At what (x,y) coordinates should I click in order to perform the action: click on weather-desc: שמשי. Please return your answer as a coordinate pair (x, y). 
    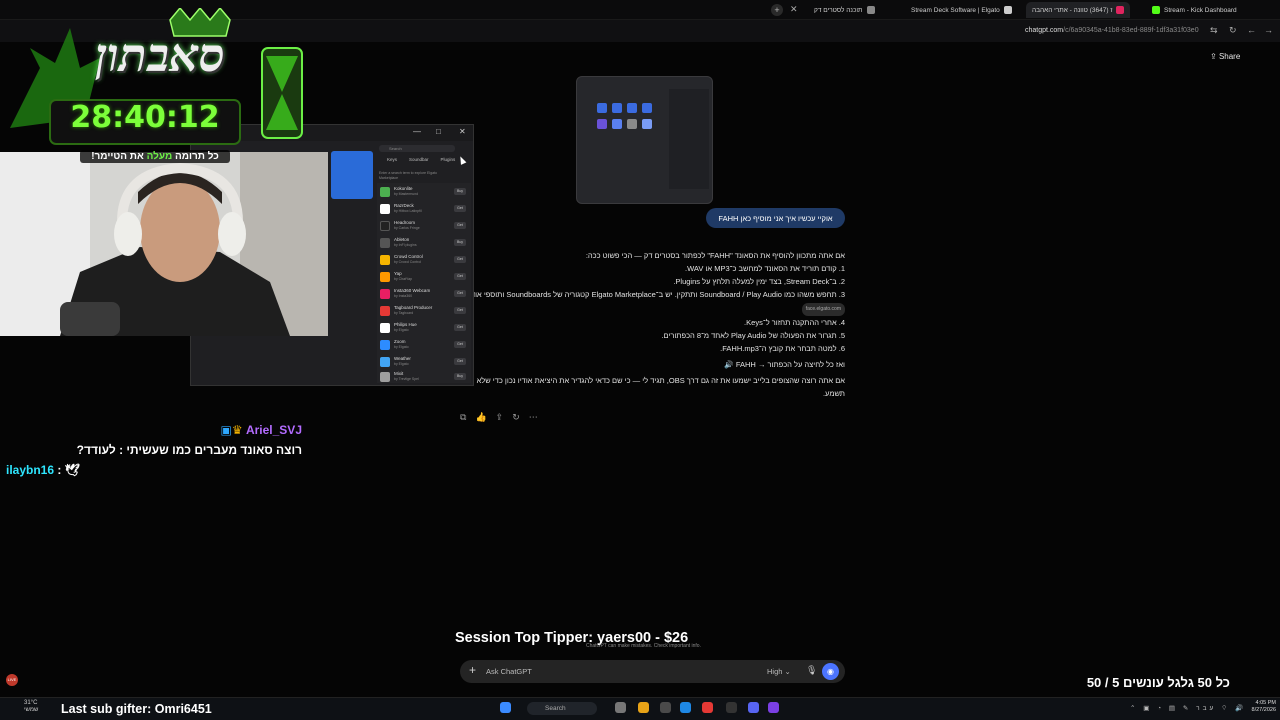
    Looking at the image, I should click on (31, 710).